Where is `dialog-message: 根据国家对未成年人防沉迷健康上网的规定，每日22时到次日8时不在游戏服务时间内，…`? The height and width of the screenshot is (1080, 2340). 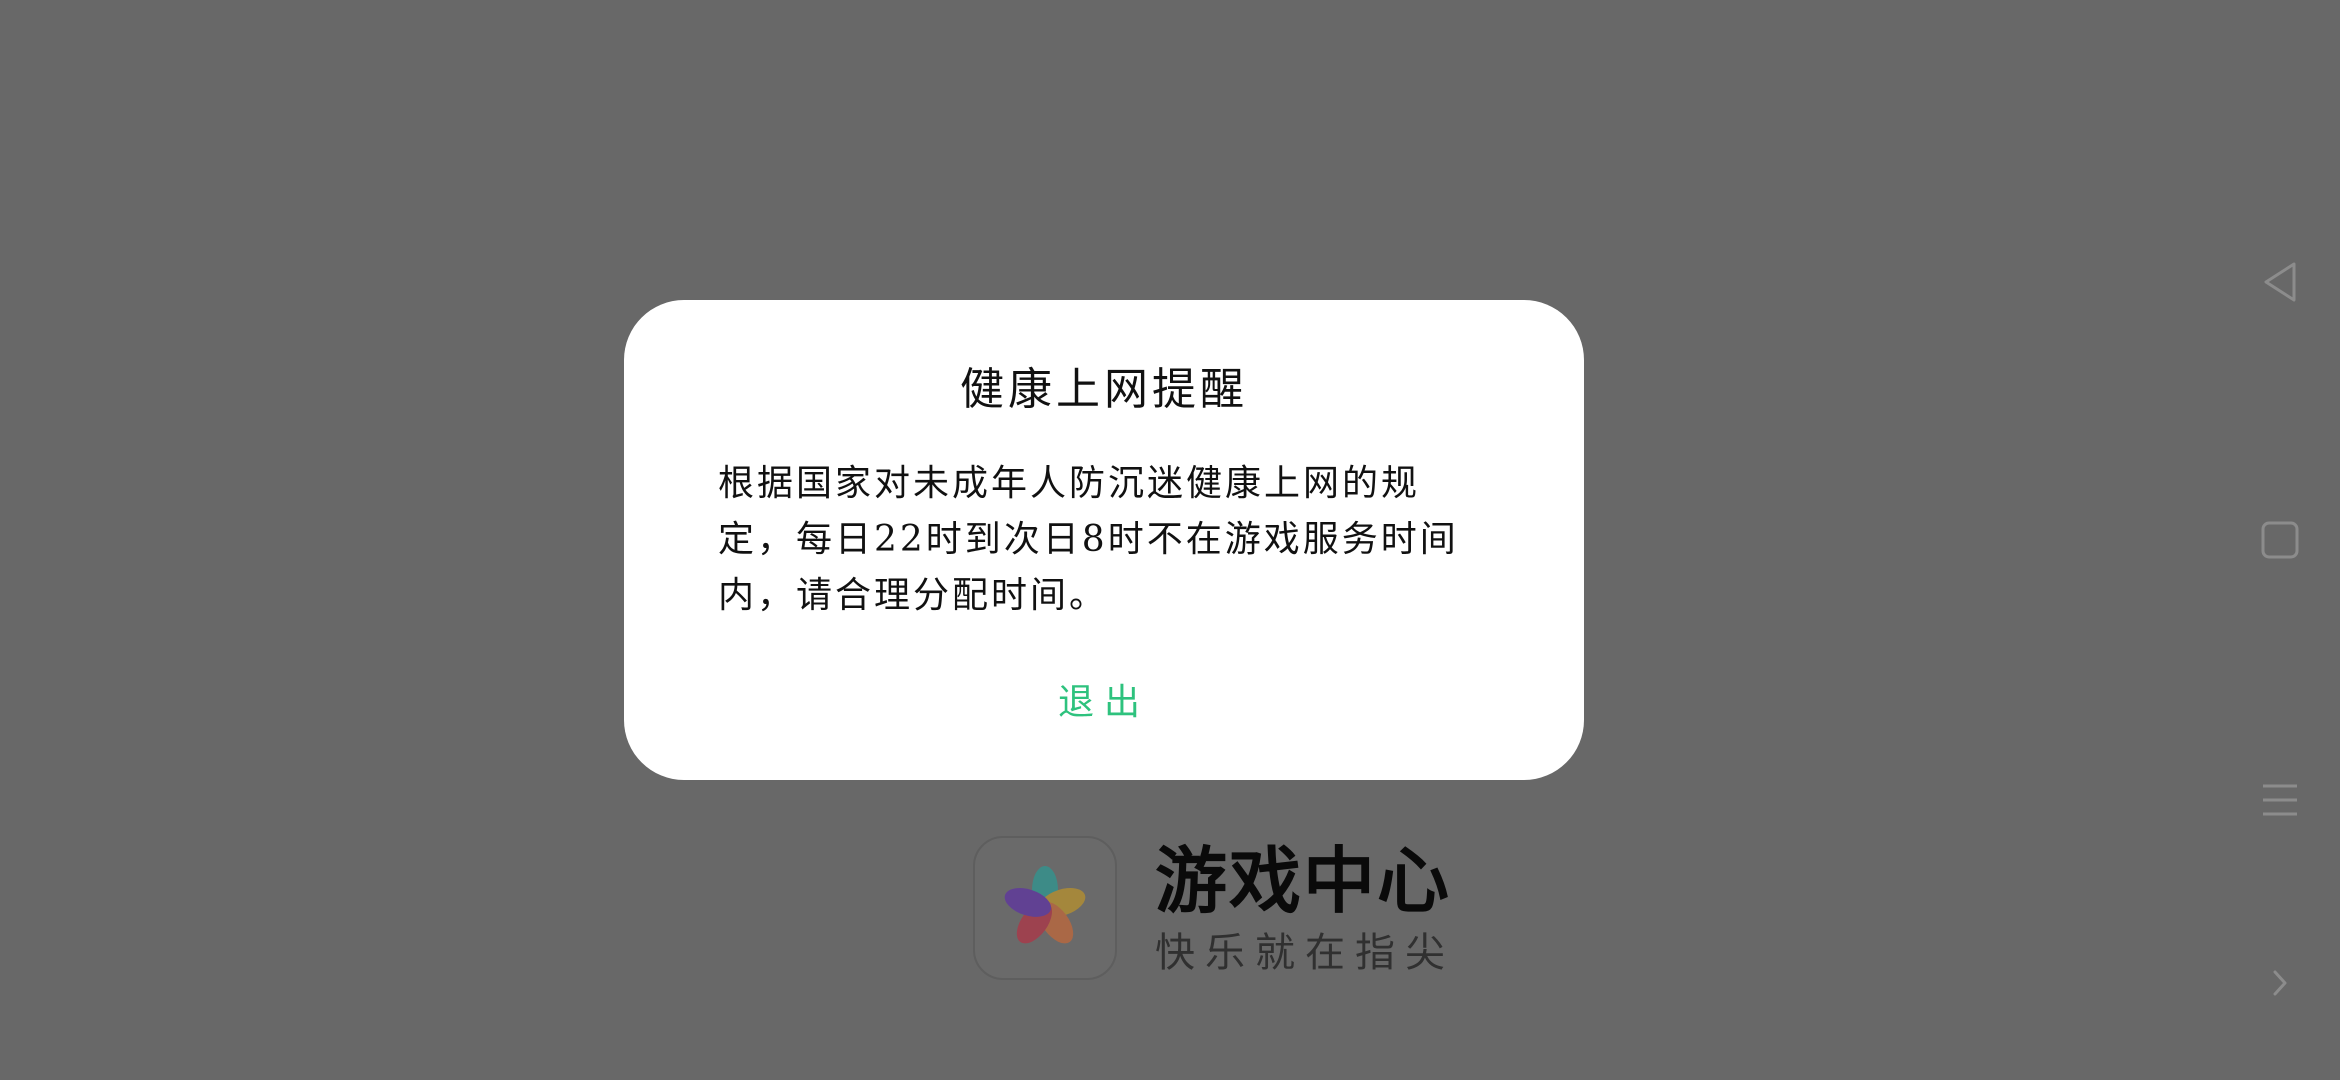
dialog-message: 根据国家对未成年人防沉迷健康上网的规定，每日22时到次日8时不在游戏服务时间内，… is located at coordinates (1088, 539).